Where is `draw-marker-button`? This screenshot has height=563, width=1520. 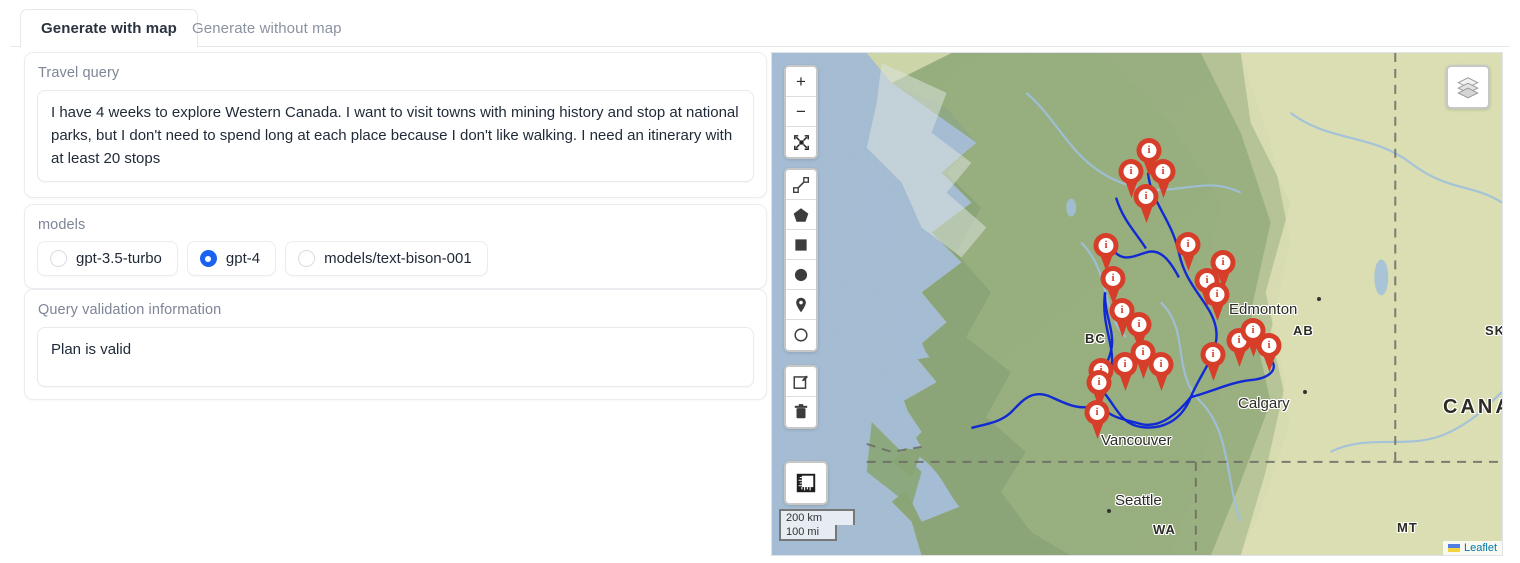
draw-marker-button is located at coordinates (801, 305).